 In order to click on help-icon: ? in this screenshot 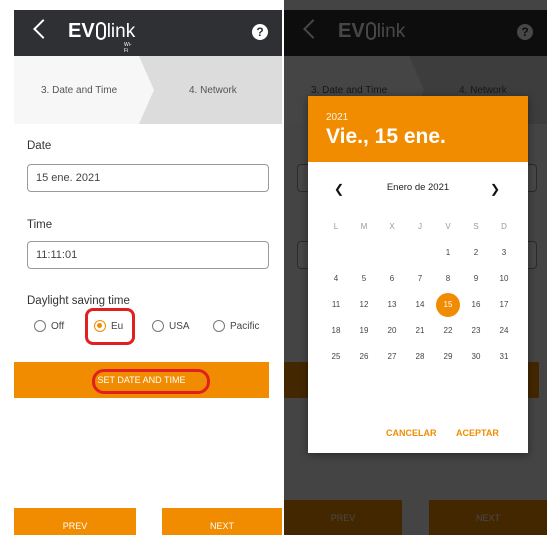, I will do `click(260, 32)`.